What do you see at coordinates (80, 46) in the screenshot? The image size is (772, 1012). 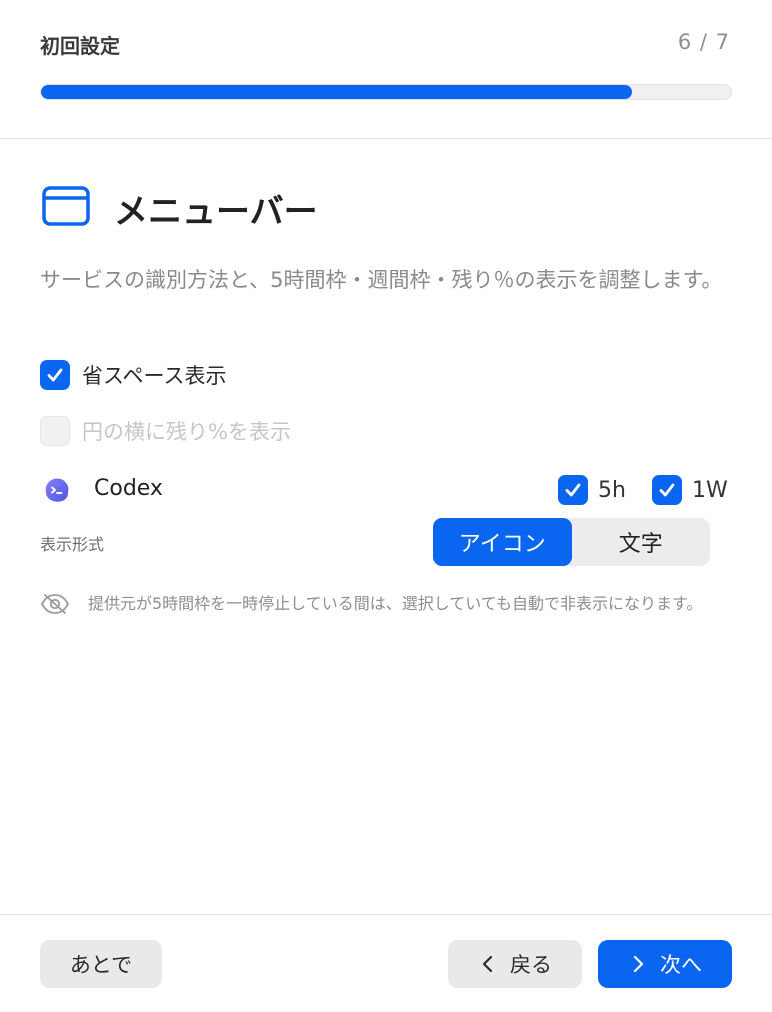 I see `header-title: 初回設定` at bounding box center [80, 46].